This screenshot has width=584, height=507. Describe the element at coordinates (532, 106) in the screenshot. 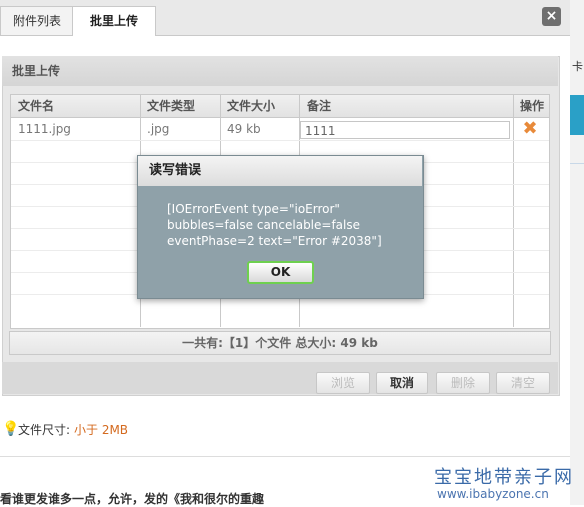

I see `column-header-action: 操作` at that location.